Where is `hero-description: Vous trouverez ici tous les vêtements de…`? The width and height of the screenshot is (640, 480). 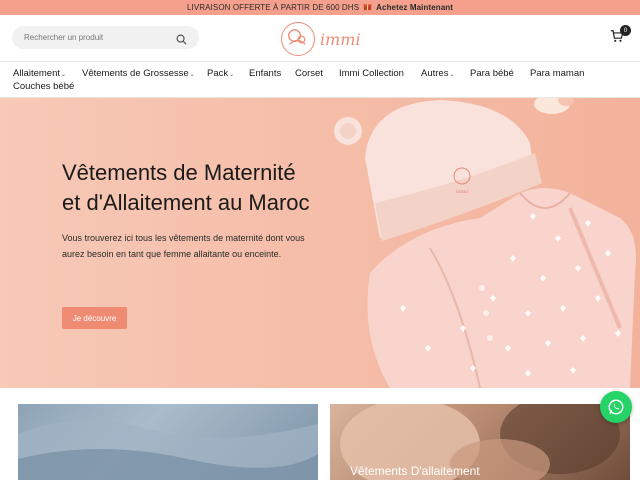 hero-description: Vous trouverez ici tous les vêtements de… is located at coordinates (183, 246).